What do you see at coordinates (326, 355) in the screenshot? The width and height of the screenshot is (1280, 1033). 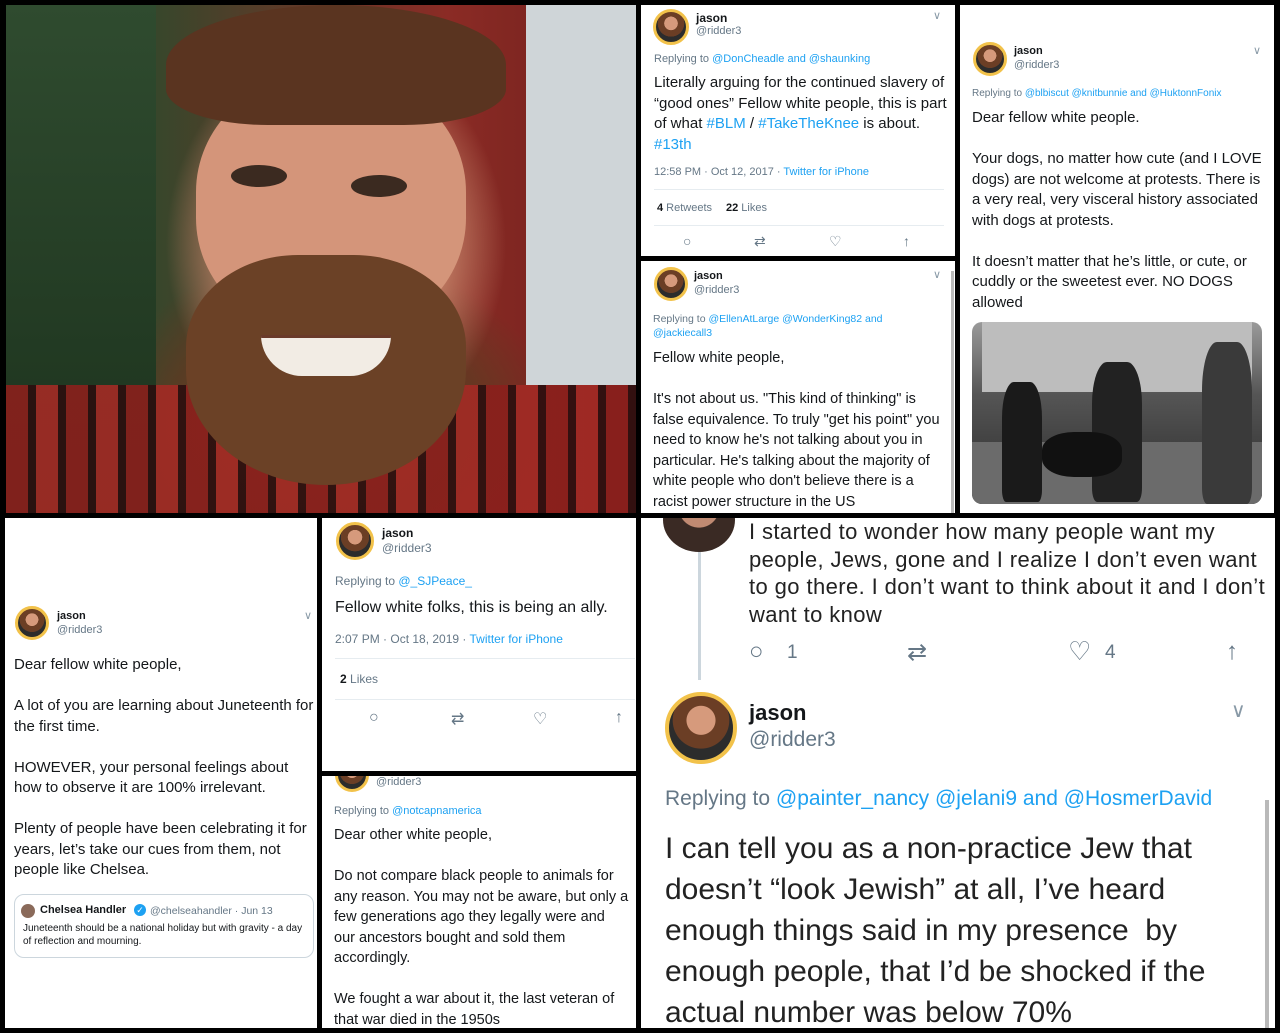 I see `smile` at bounding box center [326, 355].